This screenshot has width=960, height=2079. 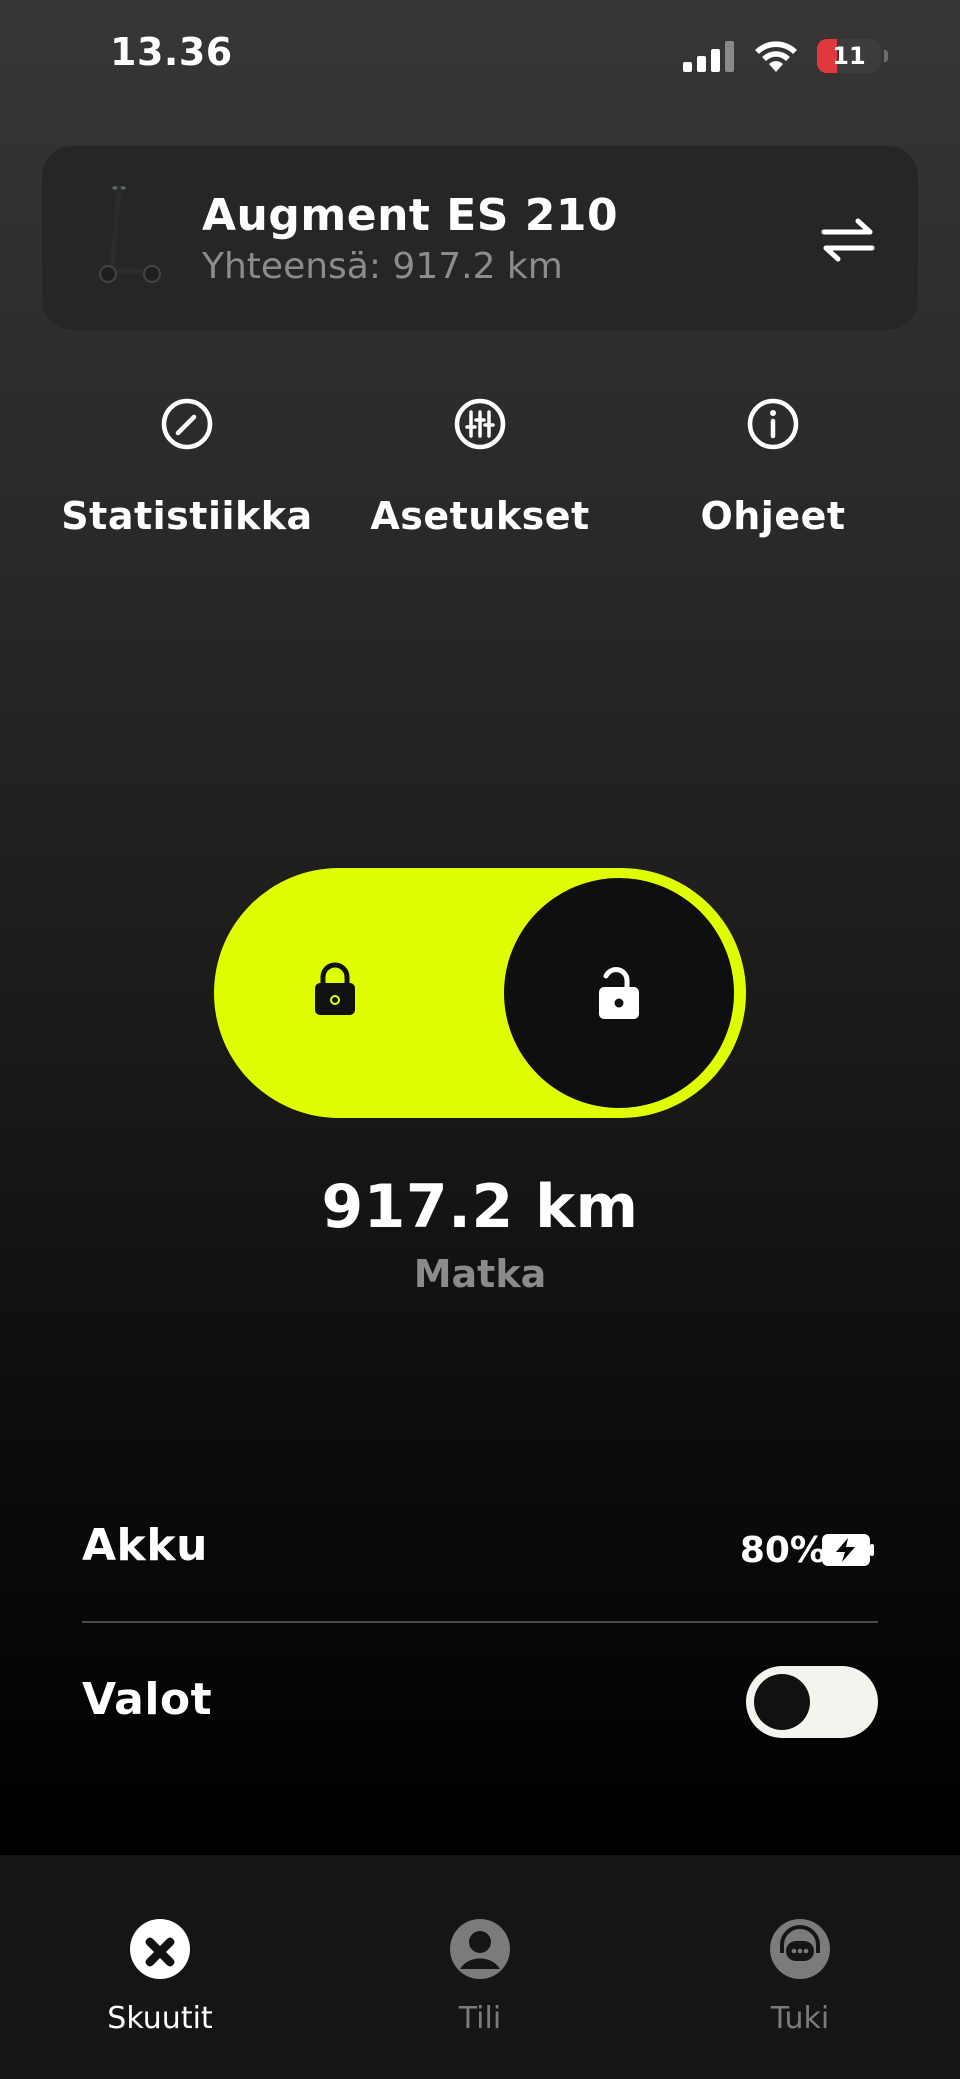 I want to click on status-icons: 11, so click(x=785, y=56).